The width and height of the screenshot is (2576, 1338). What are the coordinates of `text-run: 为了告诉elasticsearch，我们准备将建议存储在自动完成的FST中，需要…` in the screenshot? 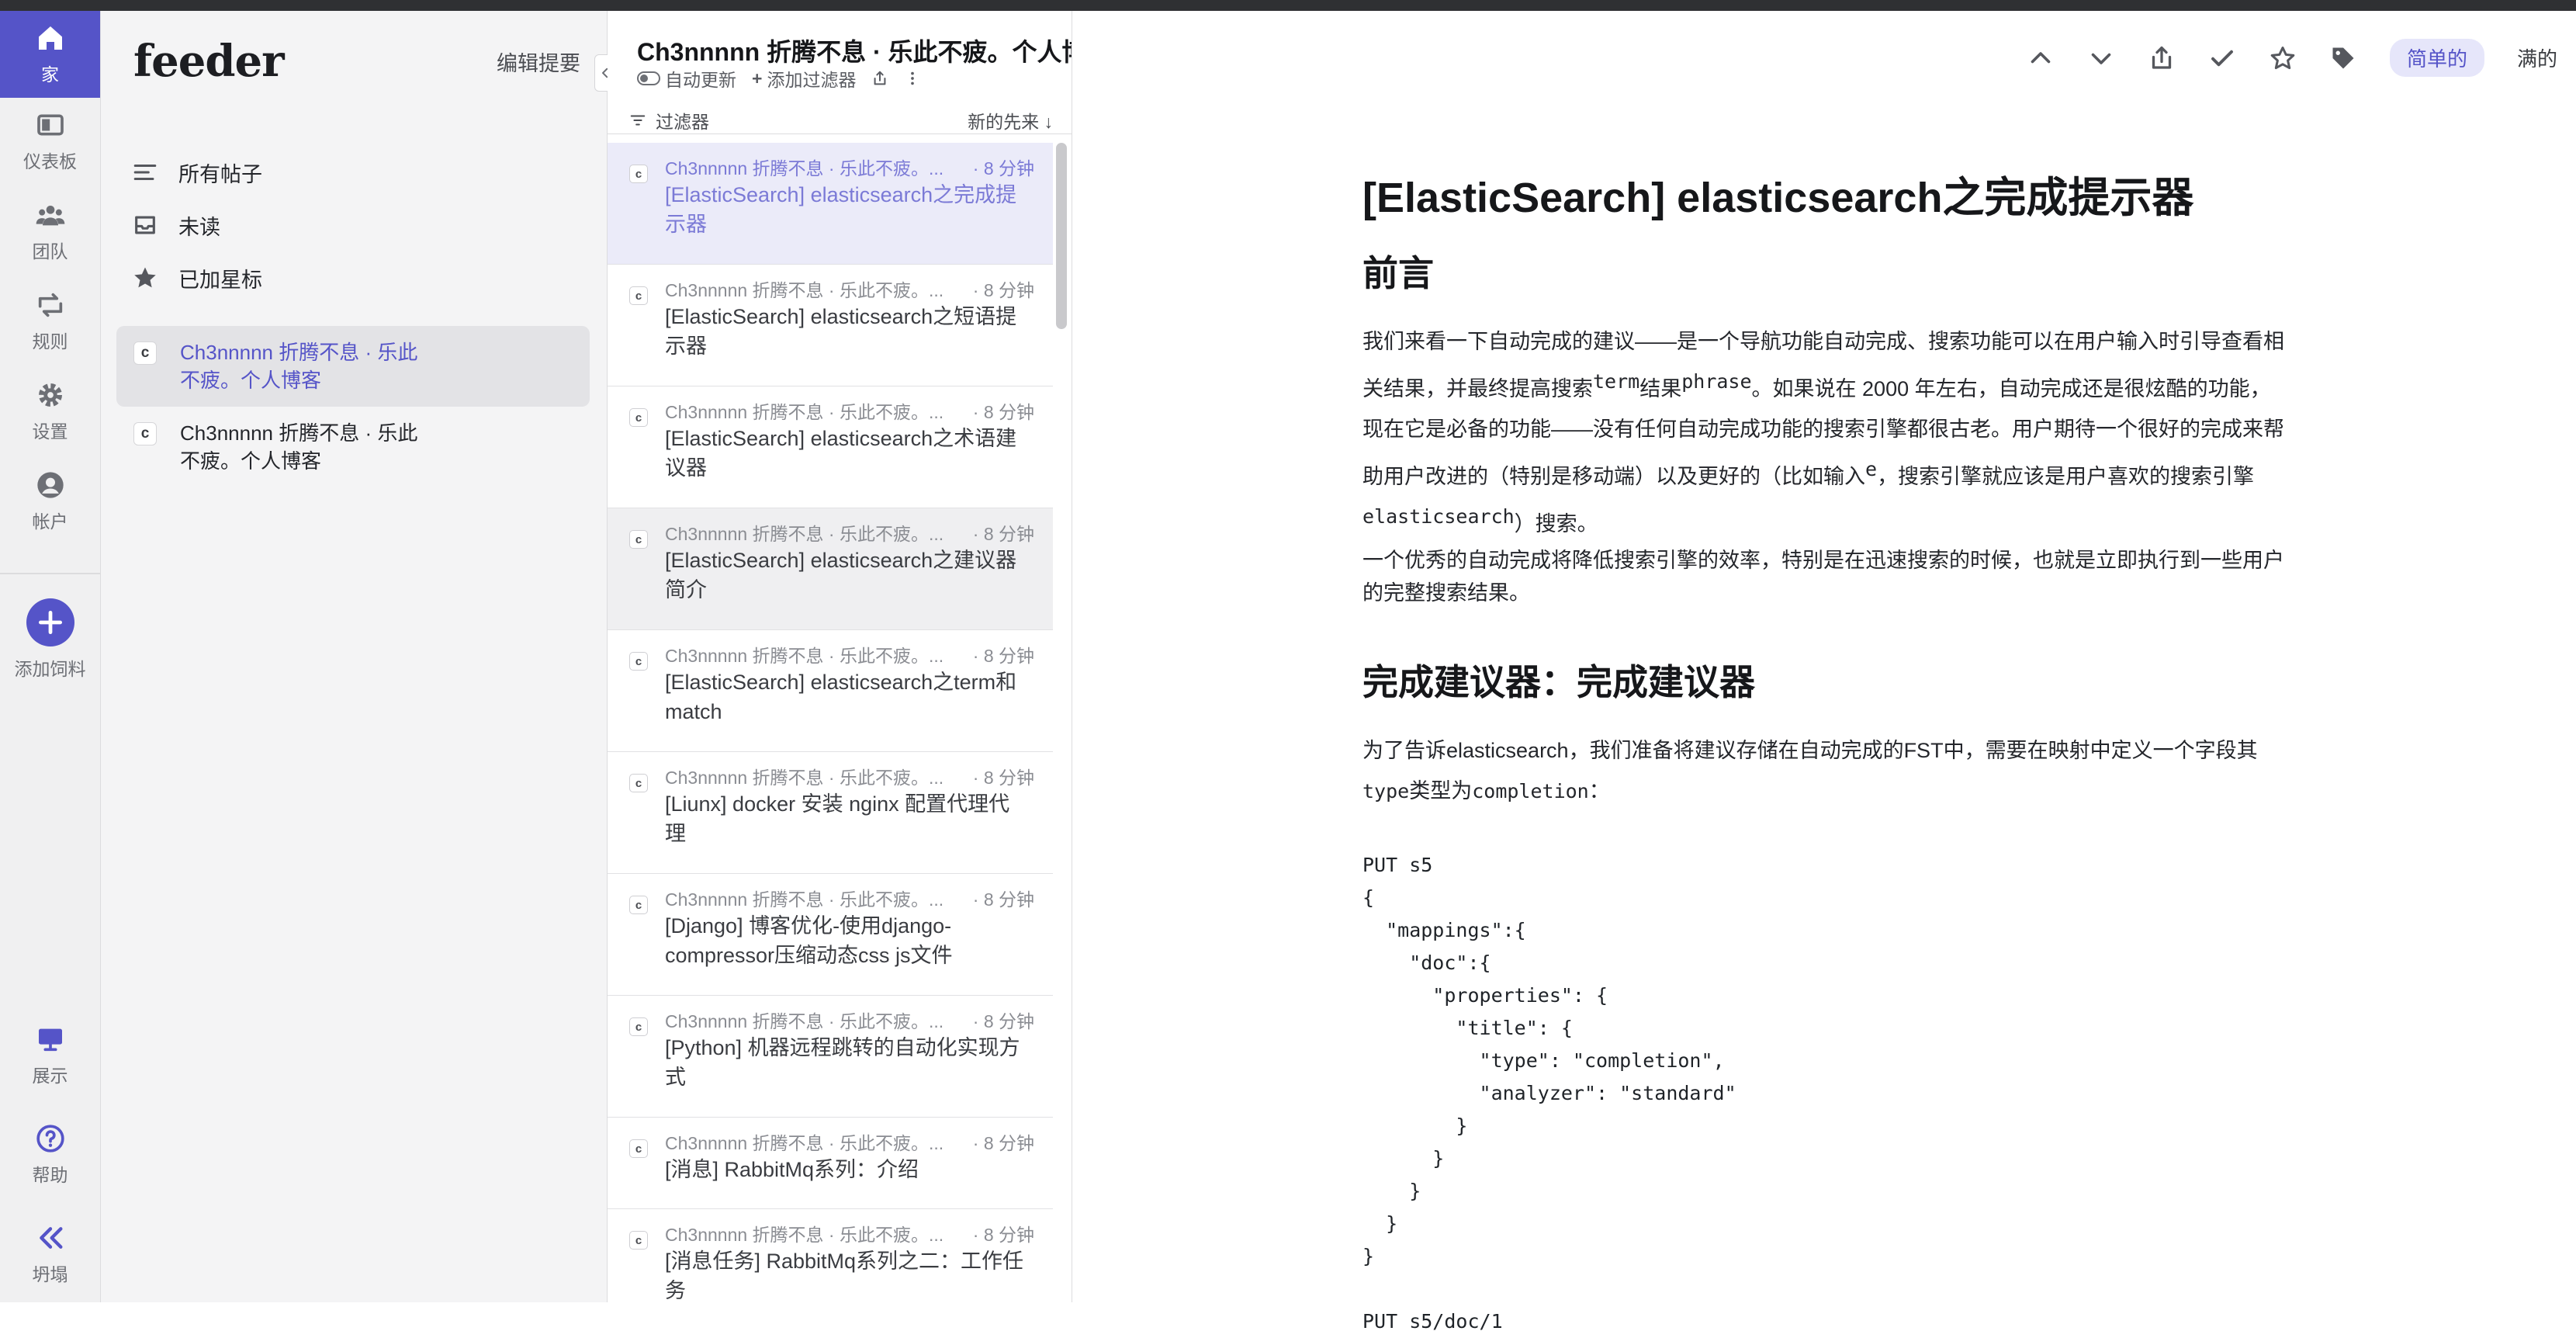 It's located at (1810, 751).